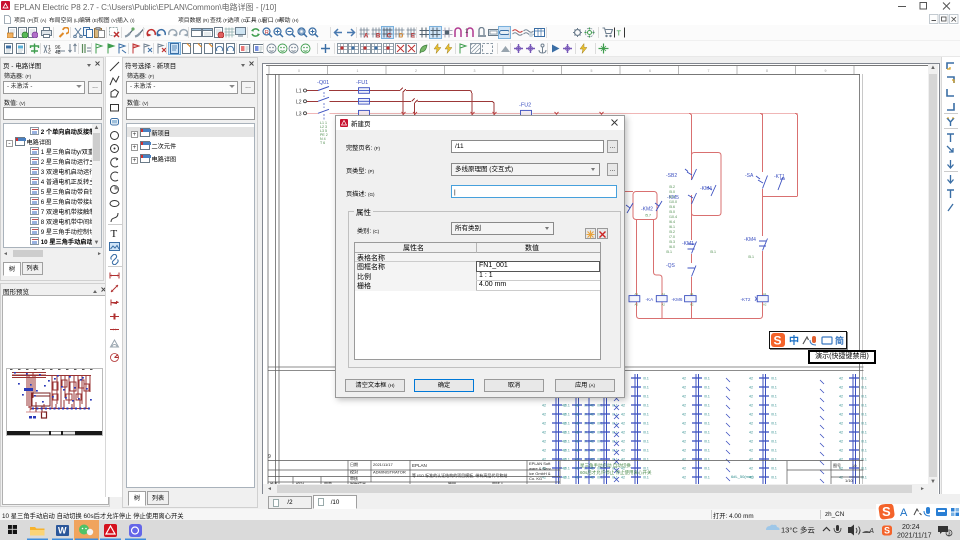 This screenshot has width=960, height=545. Describe the element at coordinates (742, 476) in the screenshot. I see `svg-text: 6#L_50(mm)` at that location.